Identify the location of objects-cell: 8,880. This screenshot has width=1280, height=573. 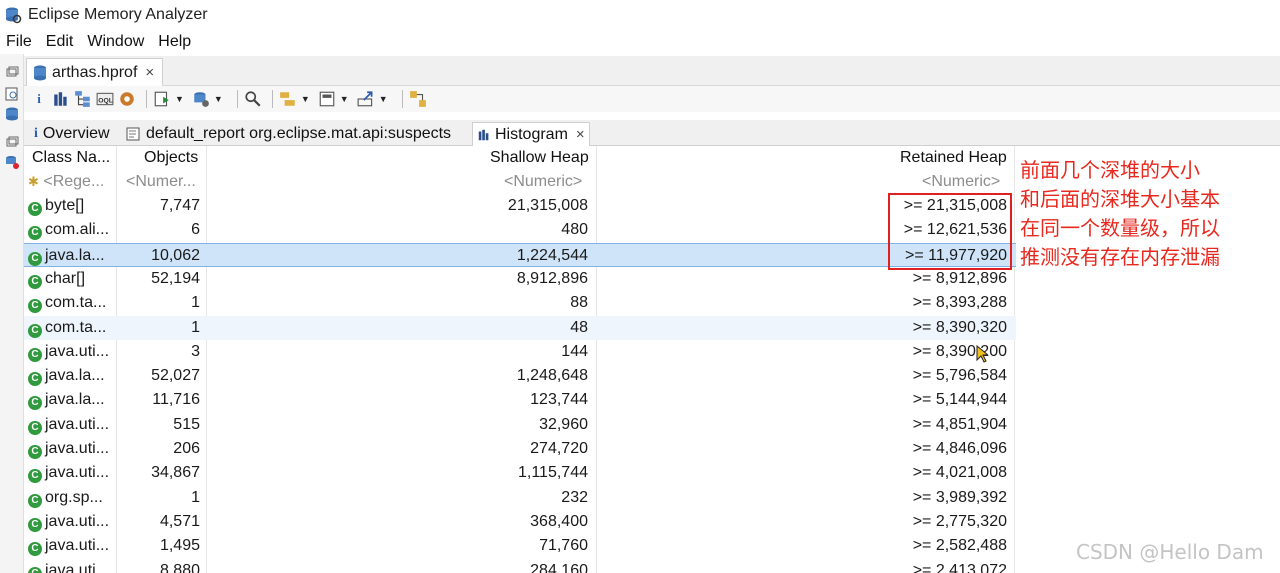
(179, 567).